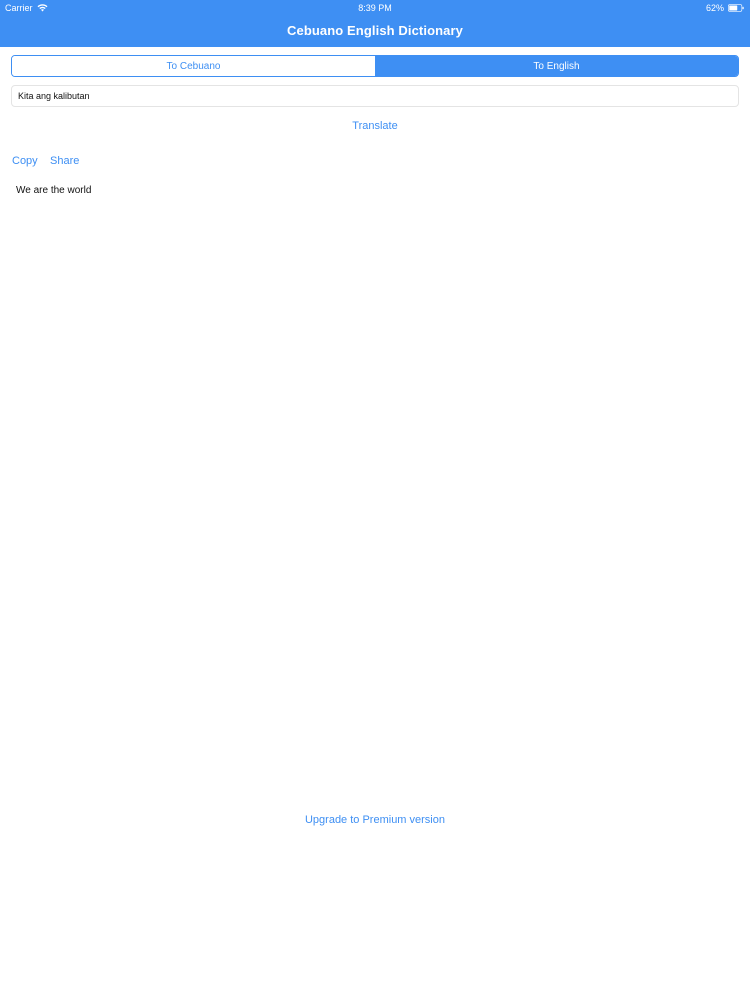 The image size is (750, 1000). Describe the element at coordinates (375, 30) in the screenshot. I see `page-title: Cebuano English Dictionary` at that location.